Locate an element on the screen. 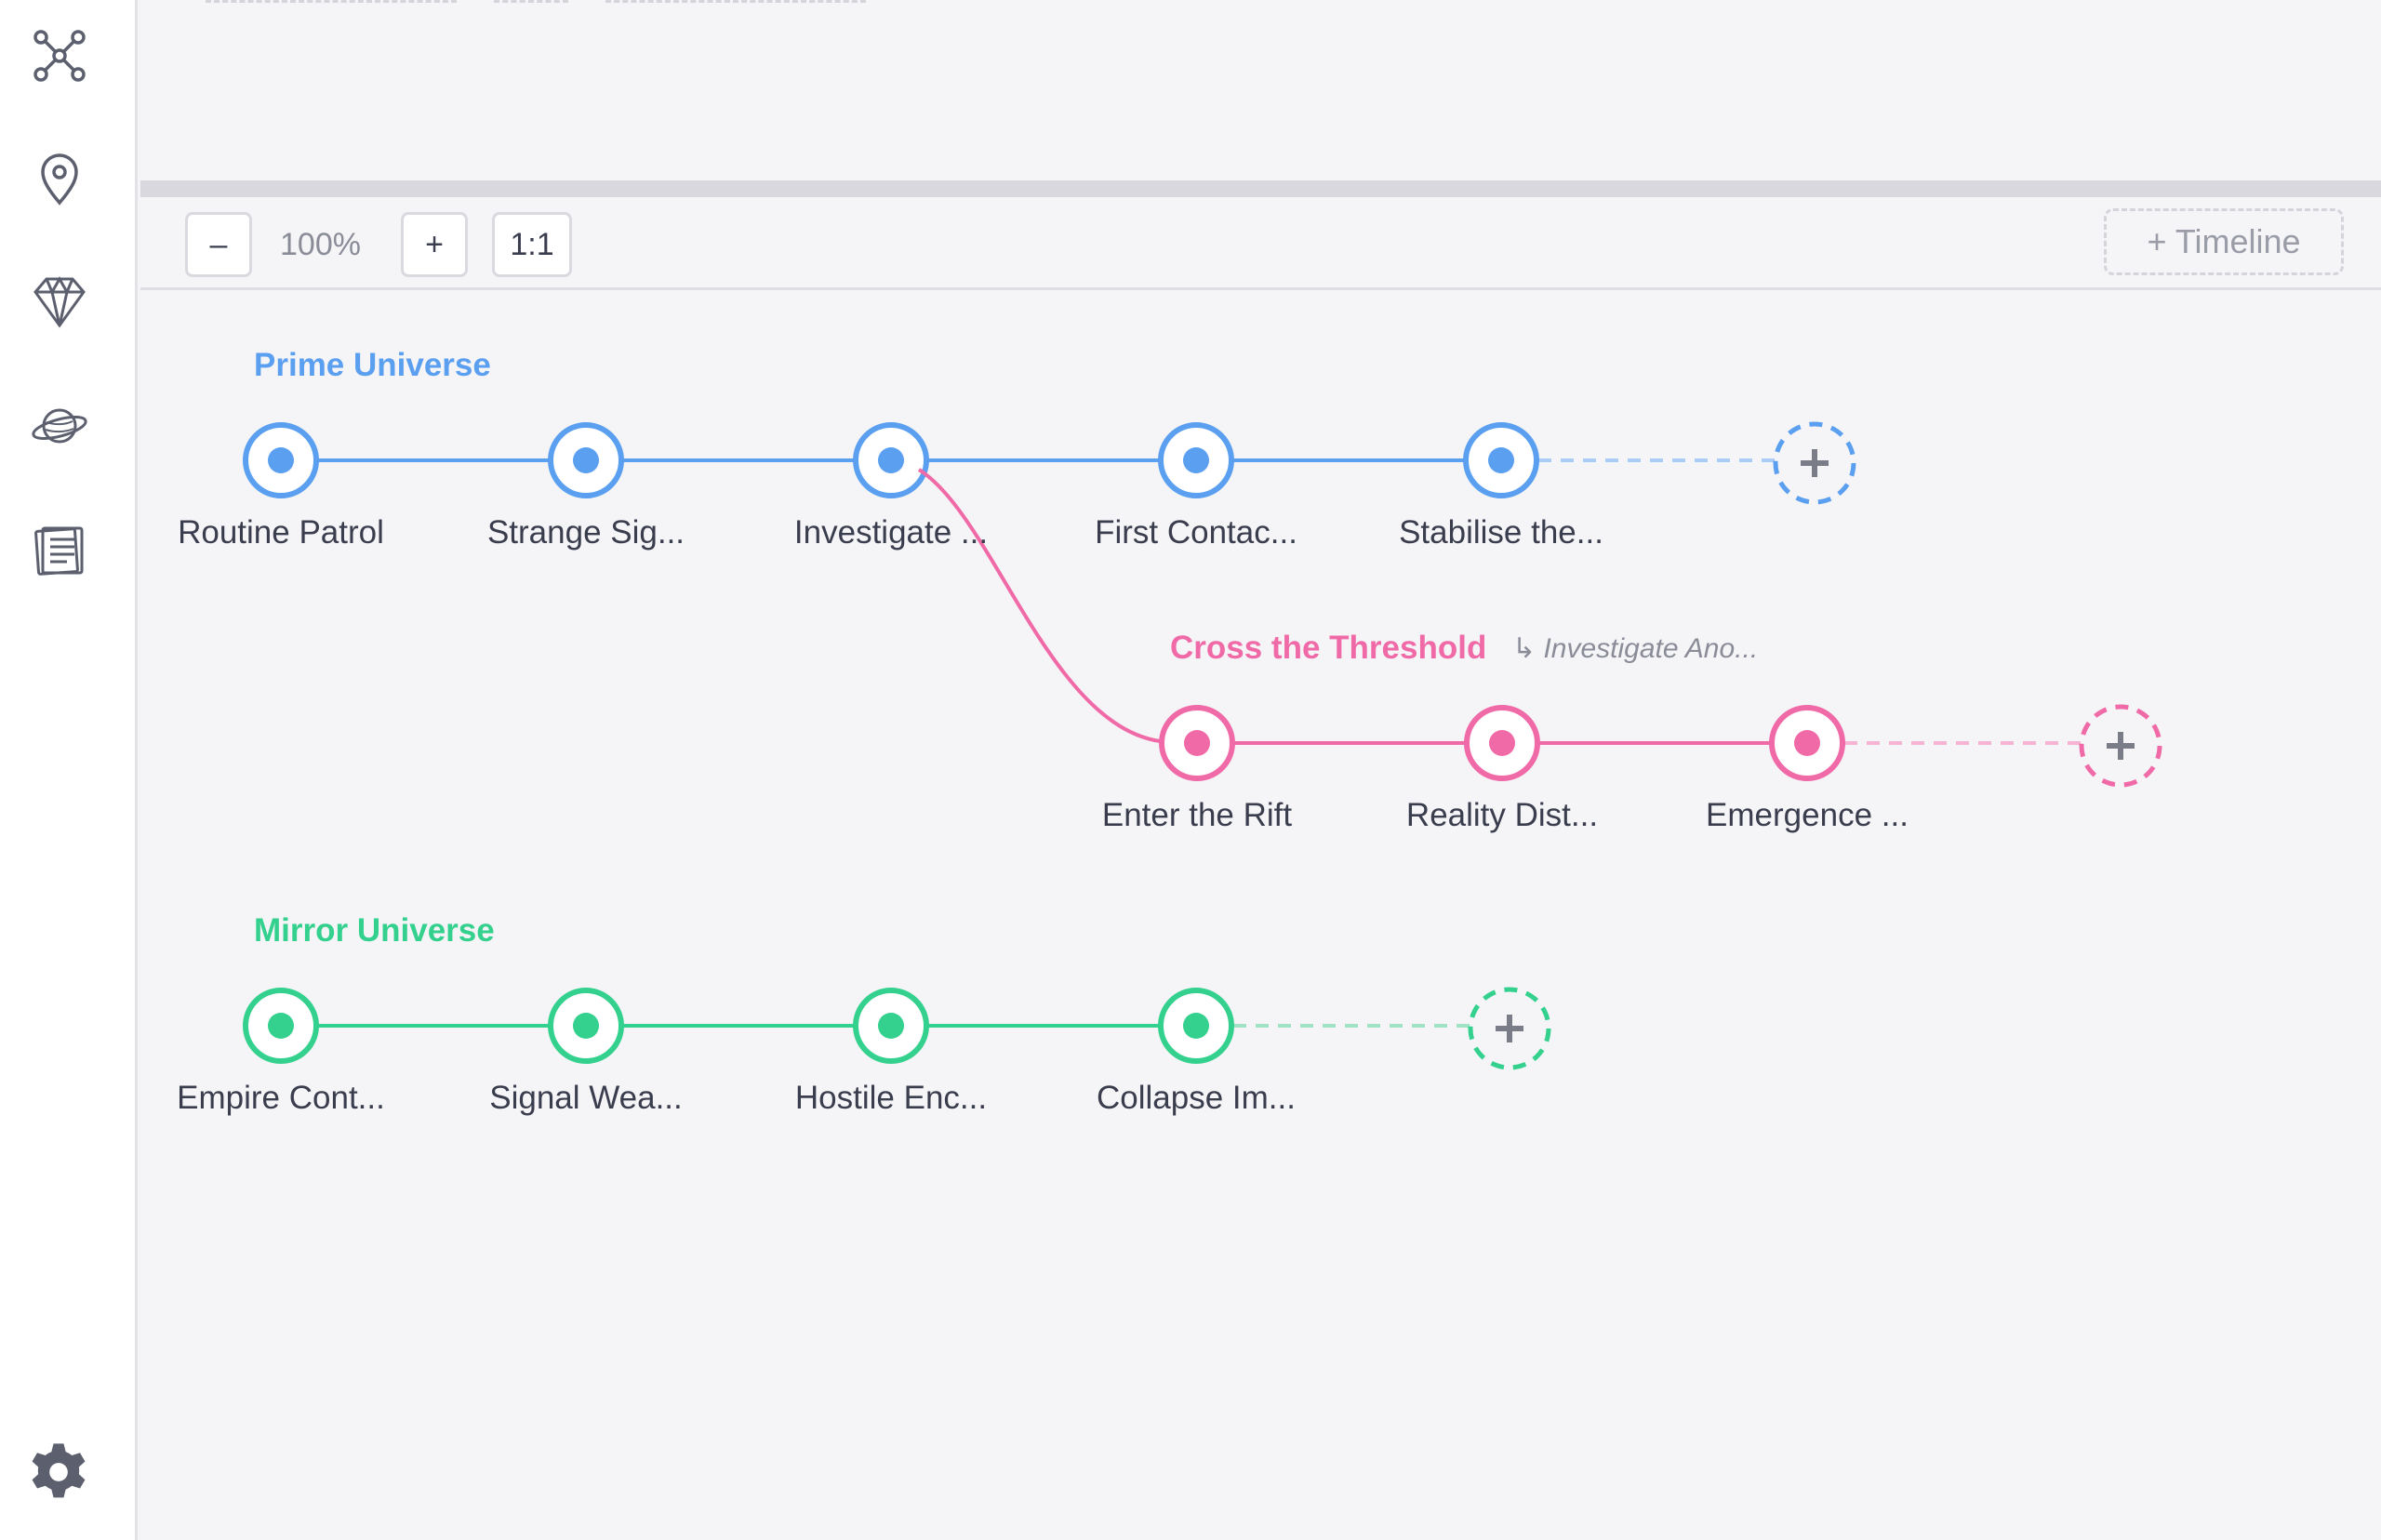 The height and width of the screenshot is (1540, 2381). zoom-out-button: – is located at coordinates (218, 244).